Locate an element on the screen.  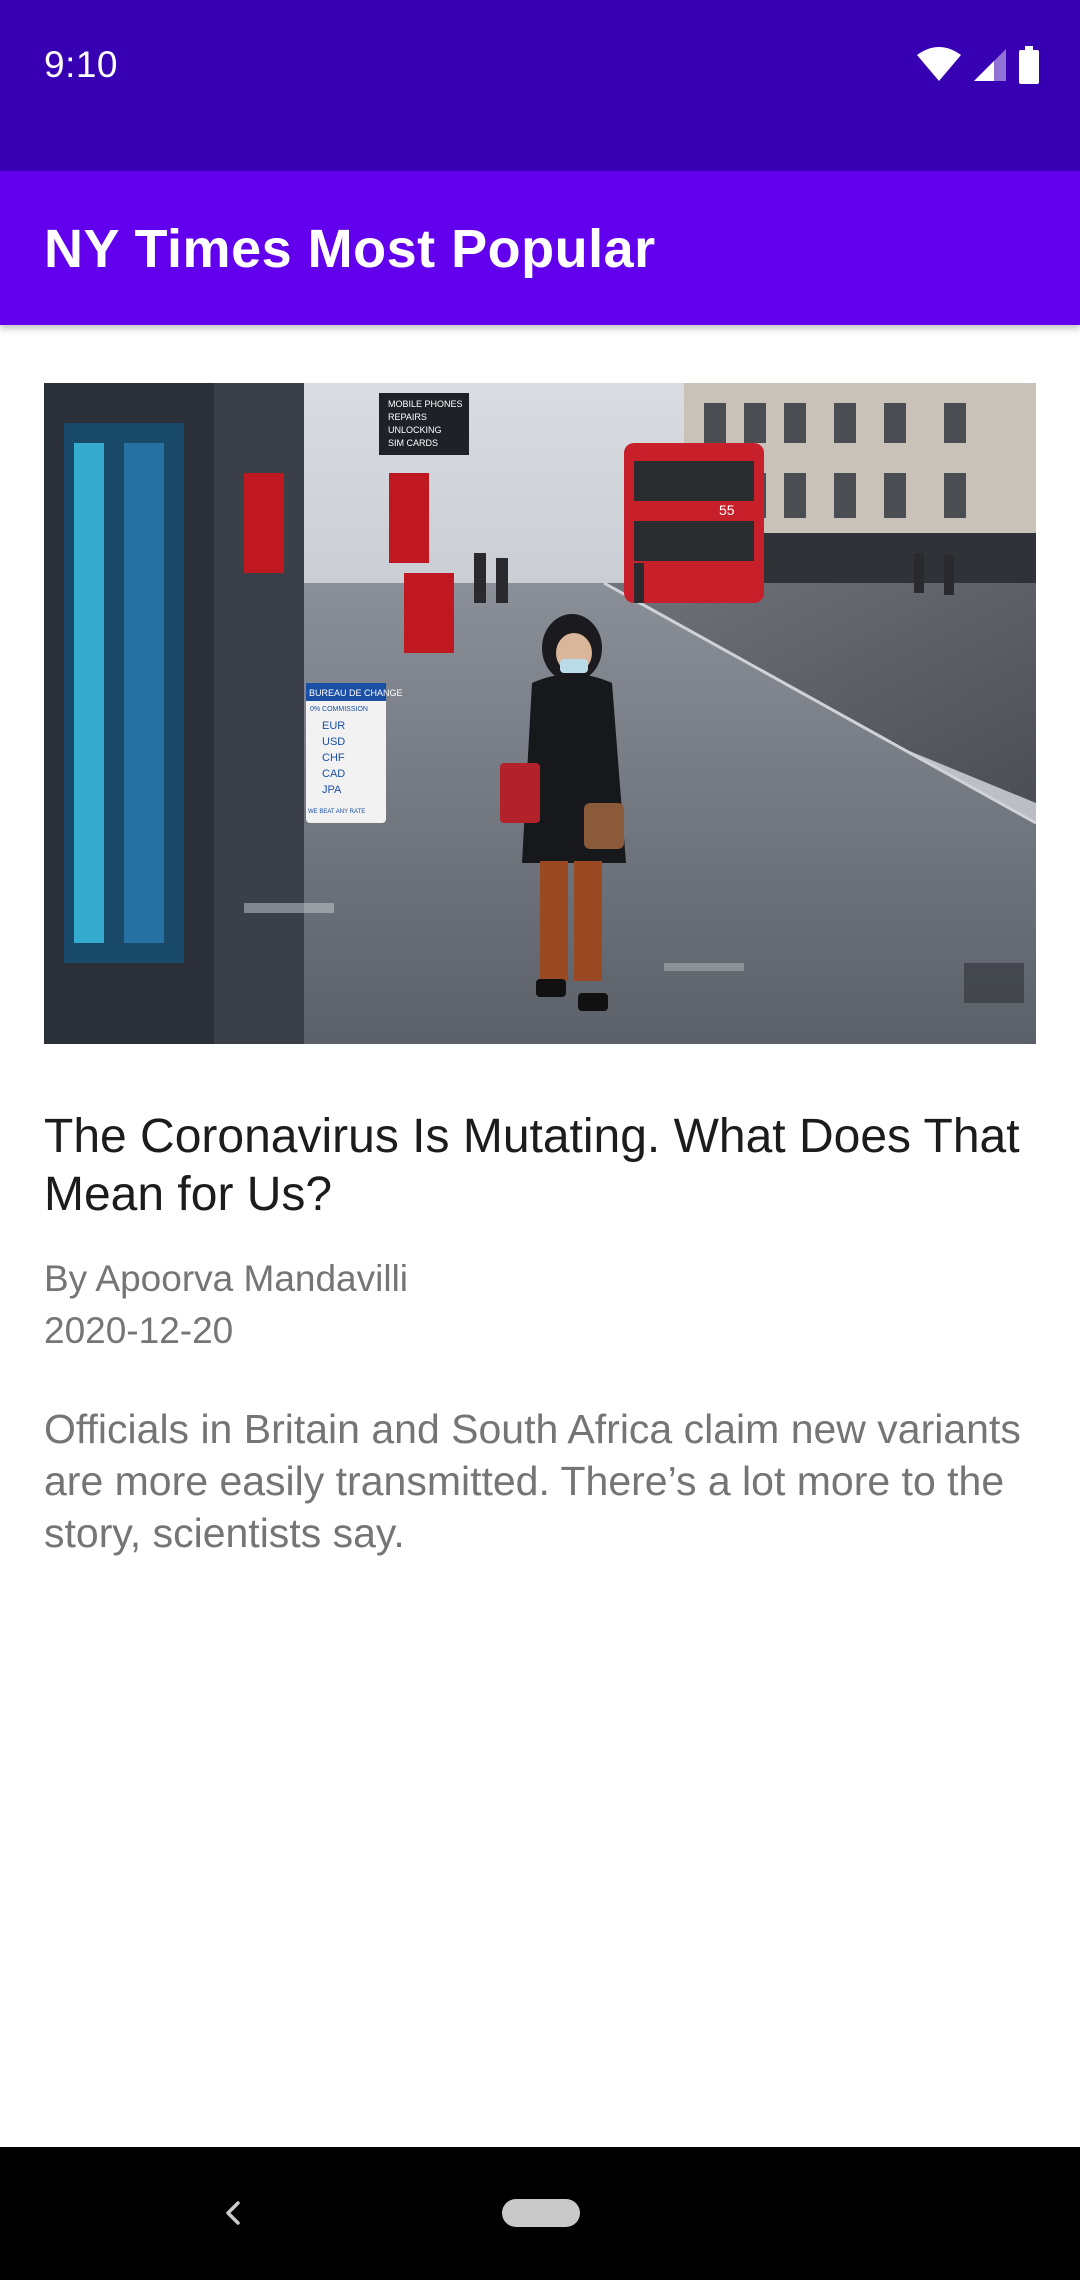
navigation-bar is located at coordinates (540, 2213).